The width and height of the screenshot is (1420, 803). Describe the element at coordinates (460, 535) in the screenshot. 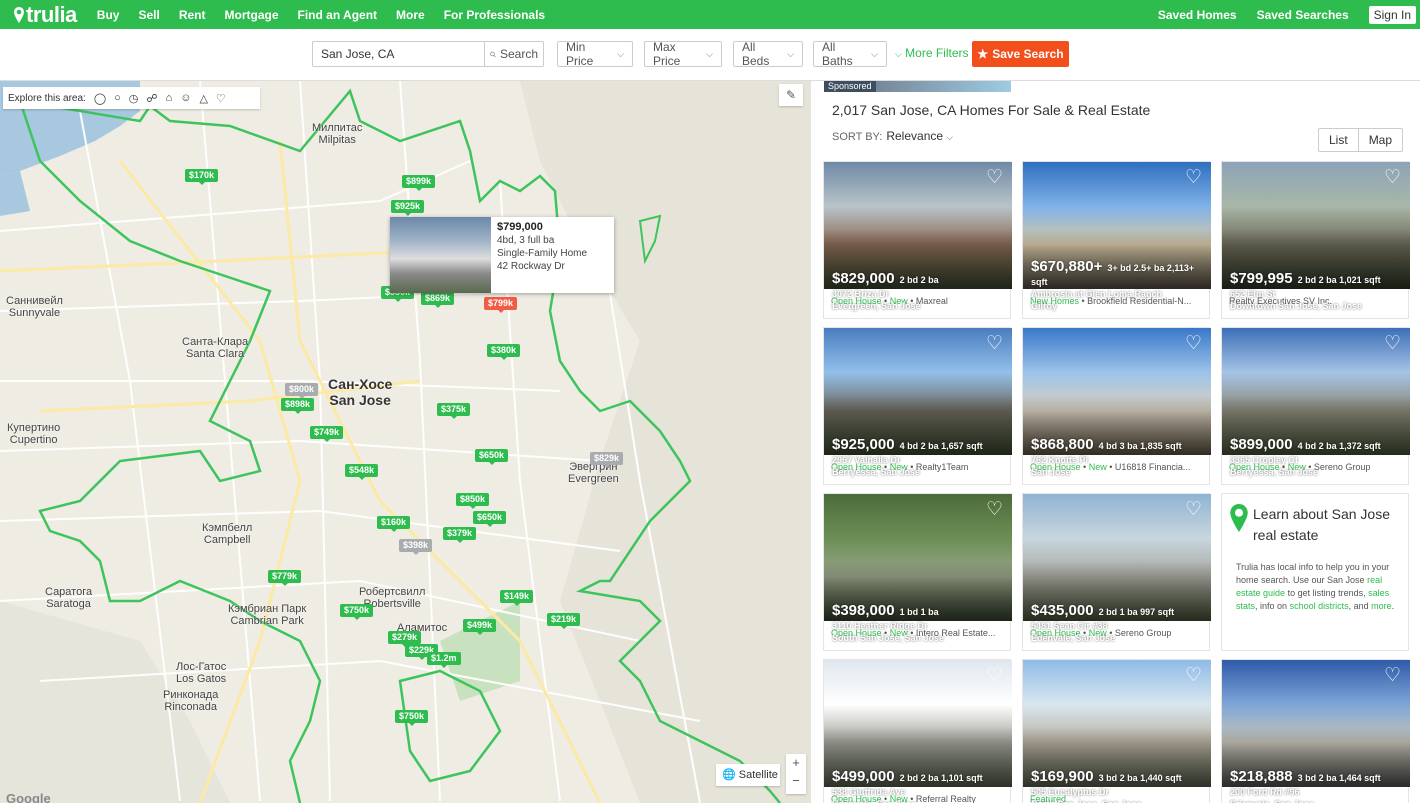

I see `map-price-pin: $379k` at that location.